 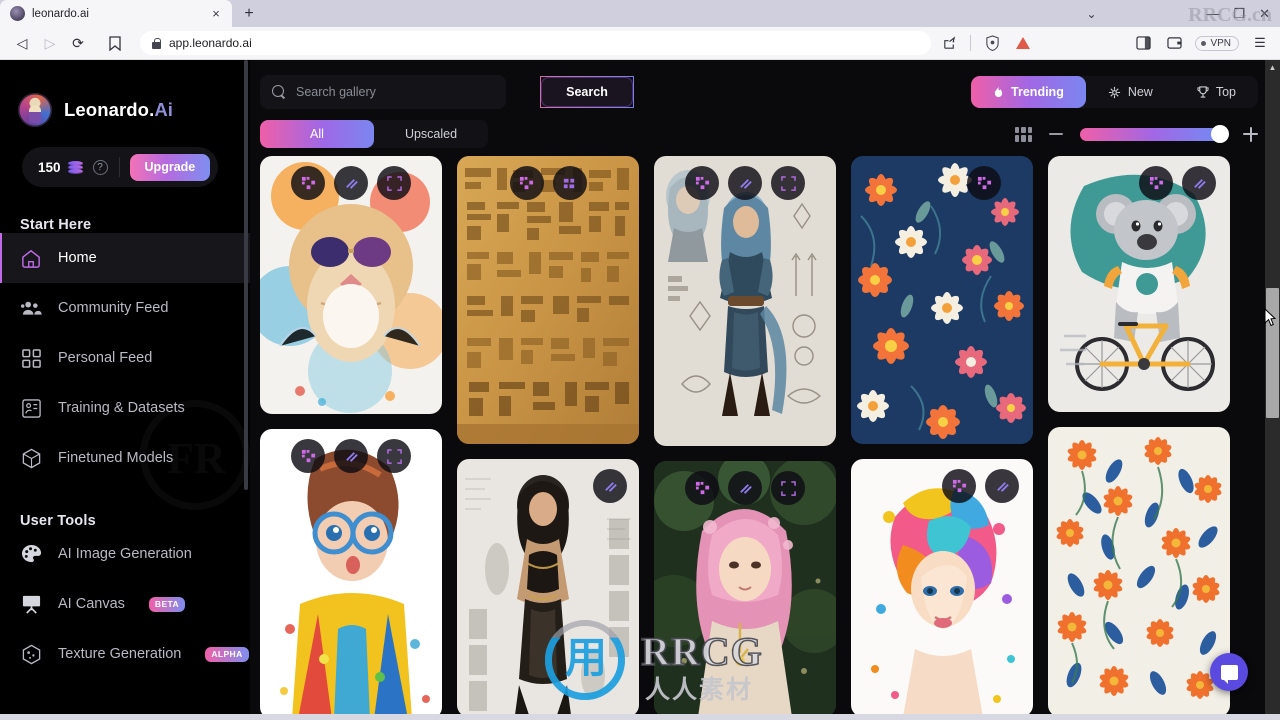 I want to click on tab-label: New, so click(x=1140, y=92).